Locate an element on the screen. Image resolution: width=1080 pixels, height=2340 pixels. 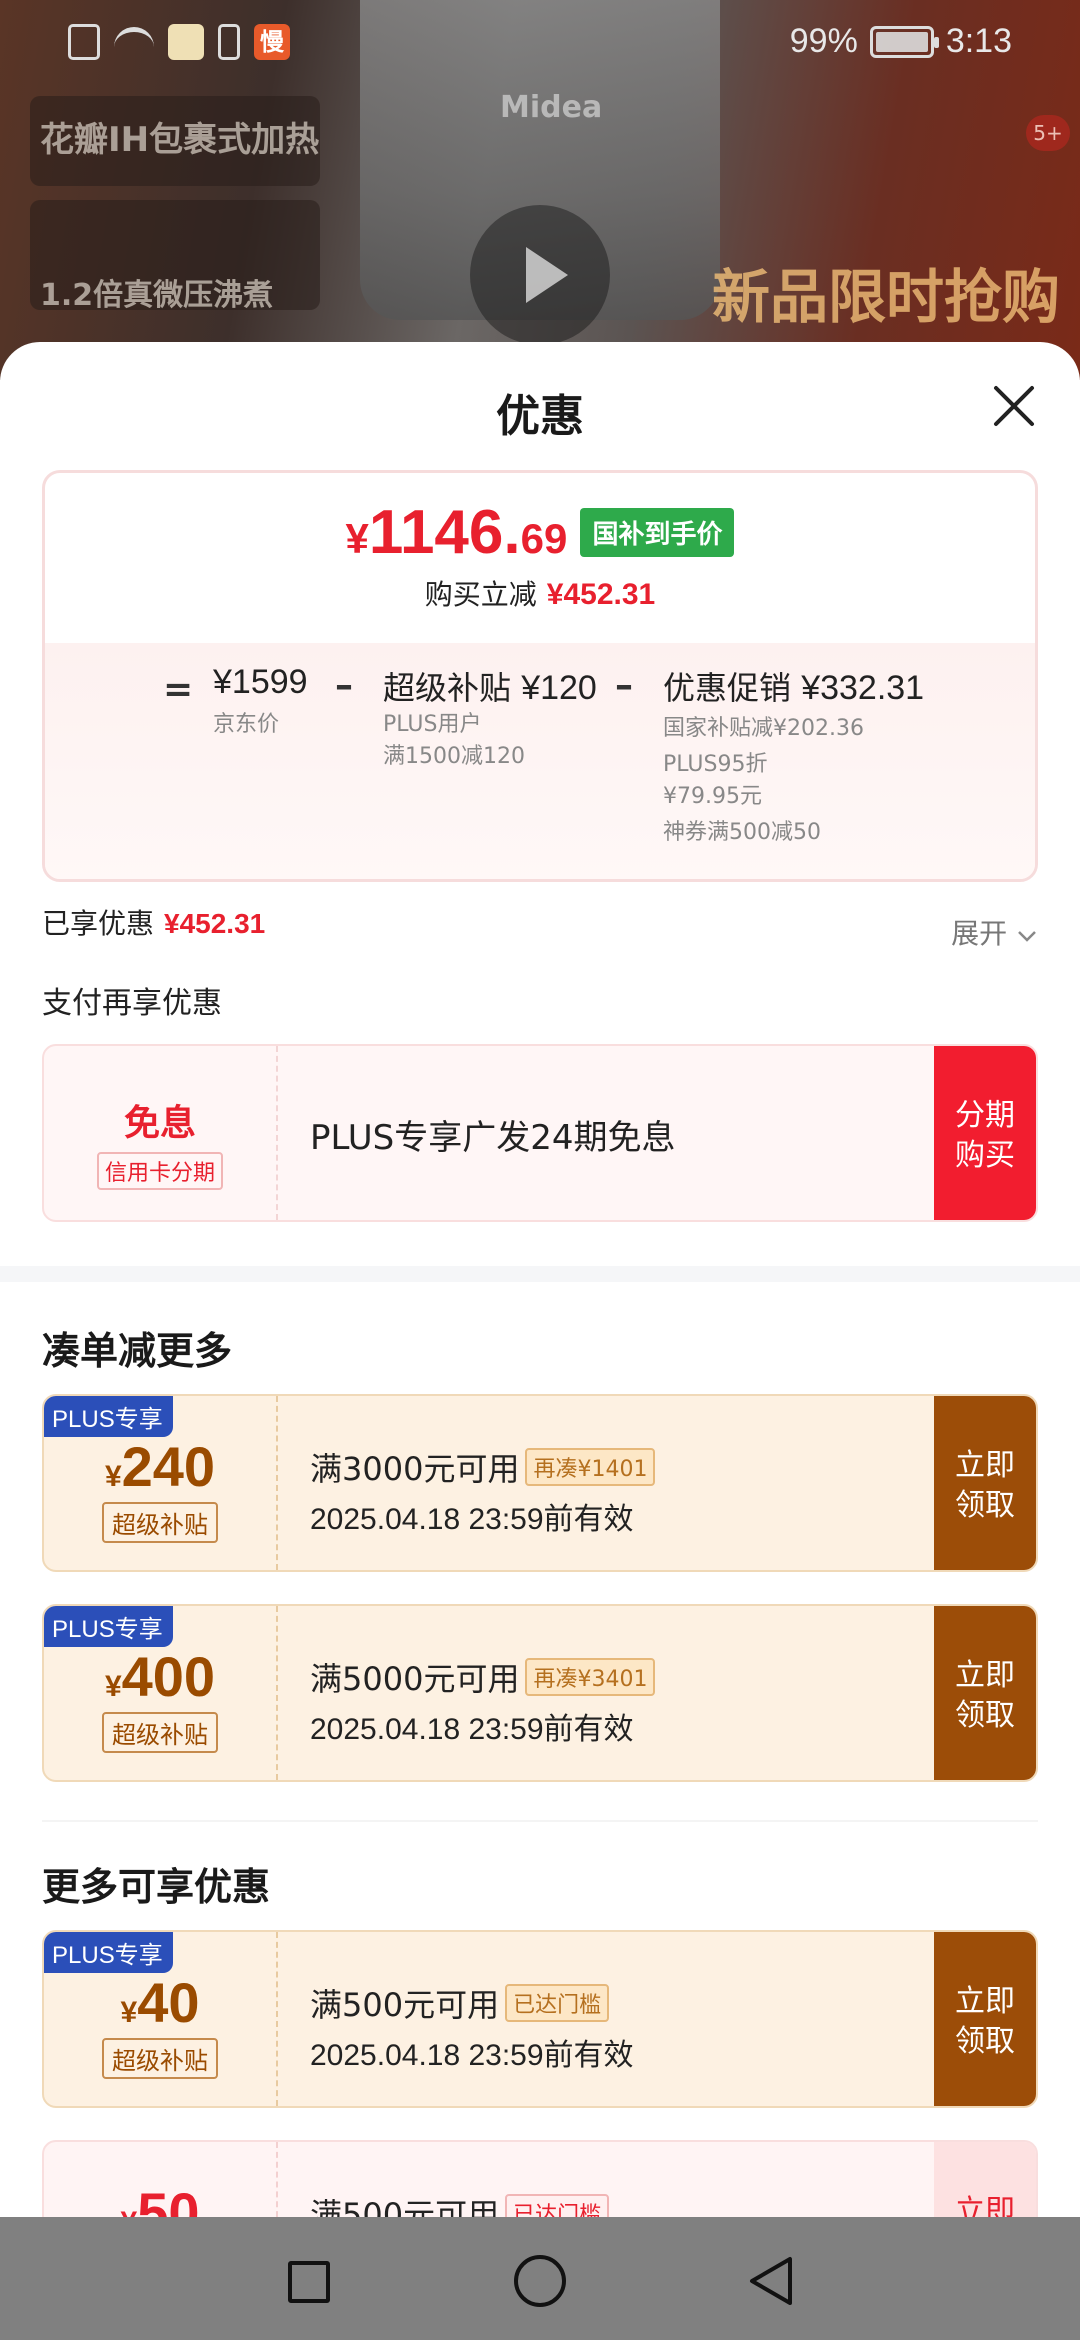
play-icon is located at coordinates (540, 275).